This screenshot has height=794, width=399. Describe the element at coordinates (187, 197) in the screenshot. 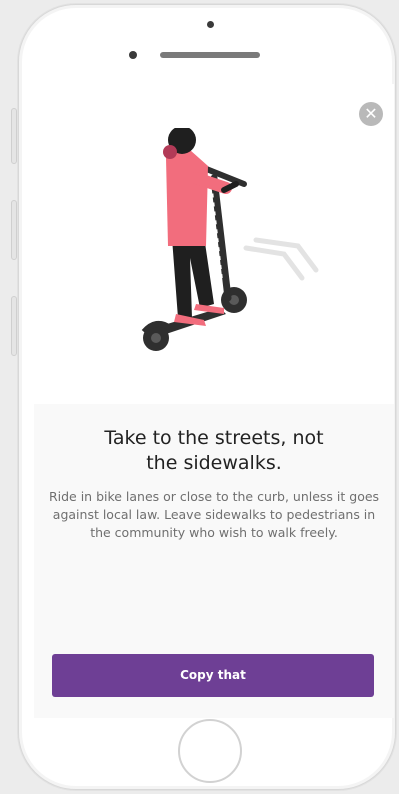

I see `rider-shirt` at that location.